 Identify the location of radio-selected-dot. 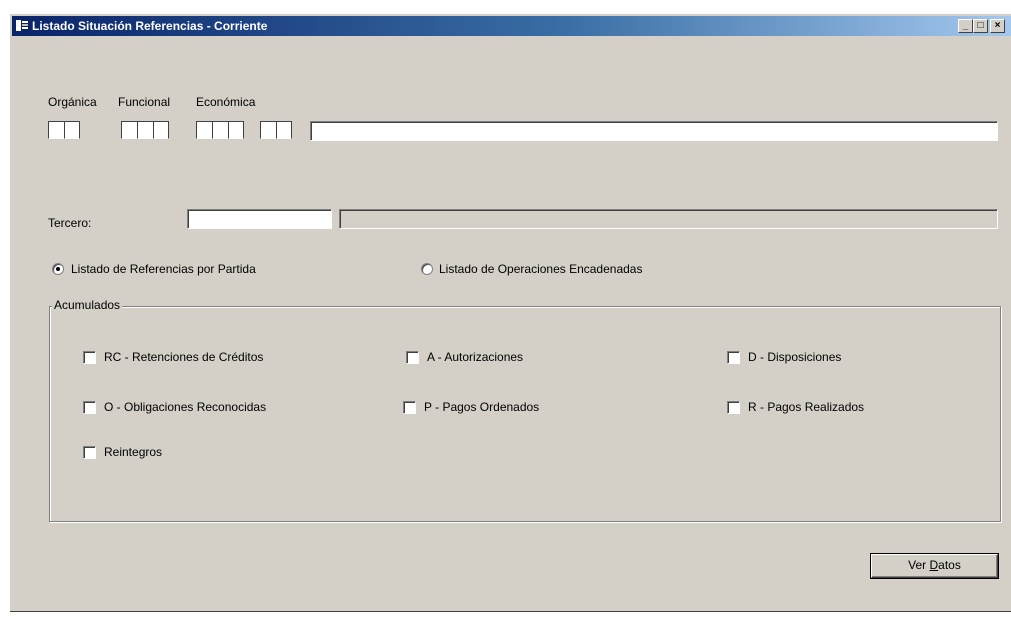
(58, 269).